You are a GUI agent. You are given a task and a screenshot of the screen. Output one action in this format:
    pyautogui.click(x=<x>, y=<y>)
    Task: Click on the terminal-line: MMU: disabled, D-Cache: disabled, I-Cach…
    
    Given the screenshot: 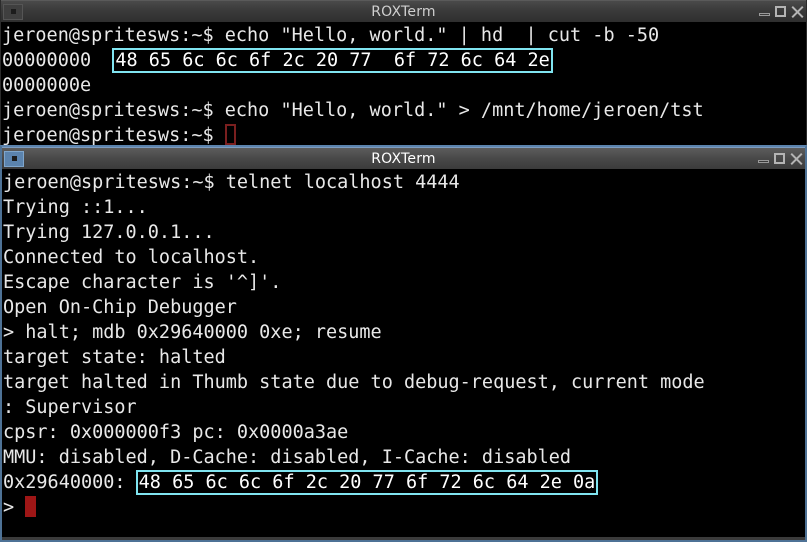 What is the action you would take?
    pyautogui.click(x=287, y=457)
    